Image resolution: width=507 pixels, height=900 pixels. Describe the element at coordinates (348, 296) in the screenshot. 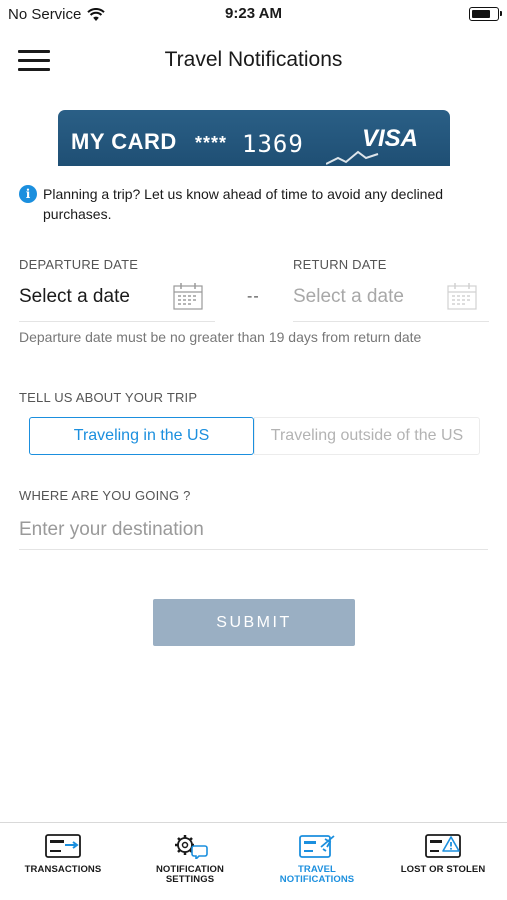

I see `return-date-value: Select a date` at that location.